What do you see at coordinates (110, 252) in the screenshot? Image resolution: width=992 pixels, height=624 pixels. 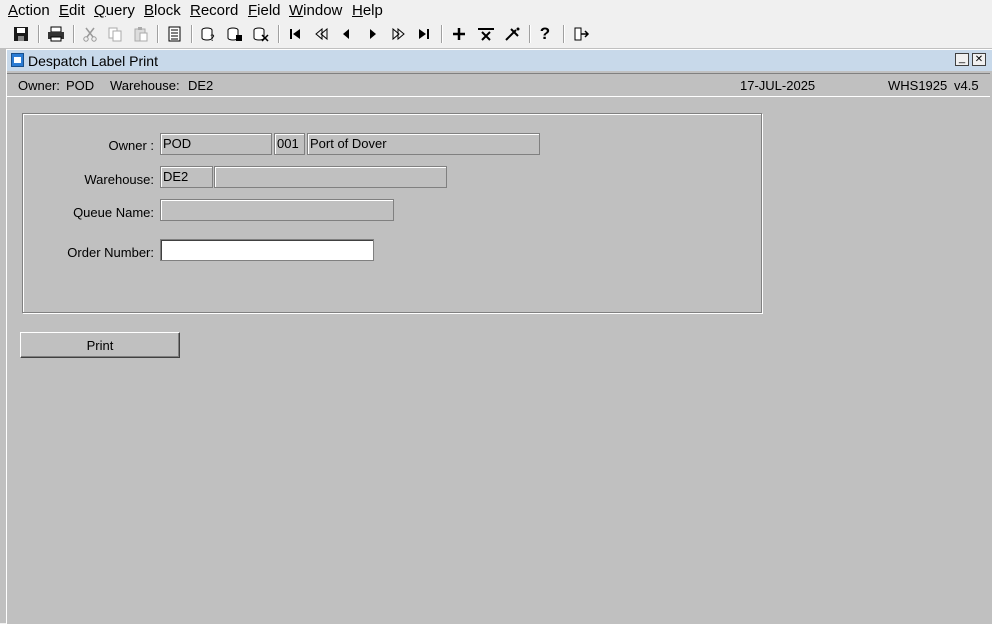 I see `order-number-label: Order Number:` at bounding box center [110, 252].